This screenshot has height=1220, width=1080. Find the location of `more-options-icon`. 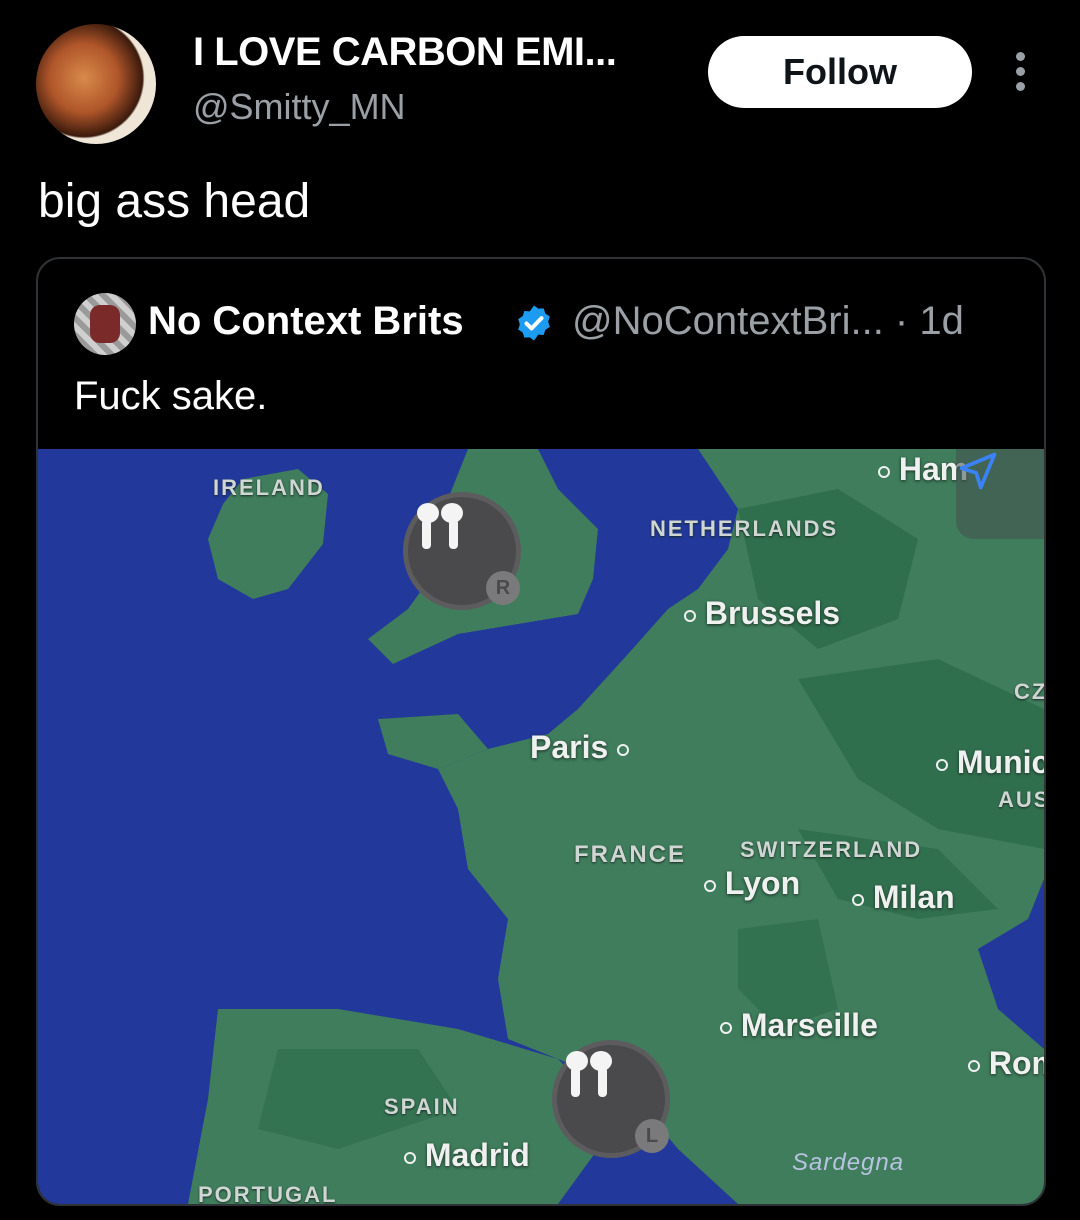

more-options-icon is located at coordinates (1020, 74).